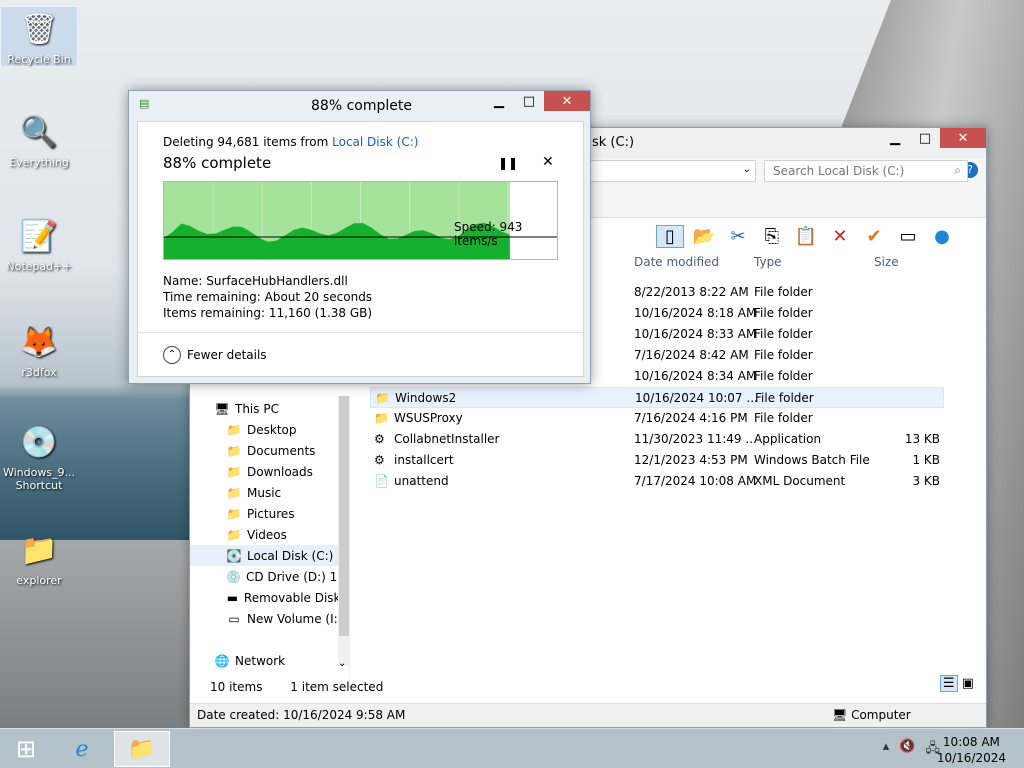 The image size is (1024, 768). Describe the element at coordinates (269, 534) in the screenshot. I see `sidebar-item-videos: 📁 Videos` at that location.